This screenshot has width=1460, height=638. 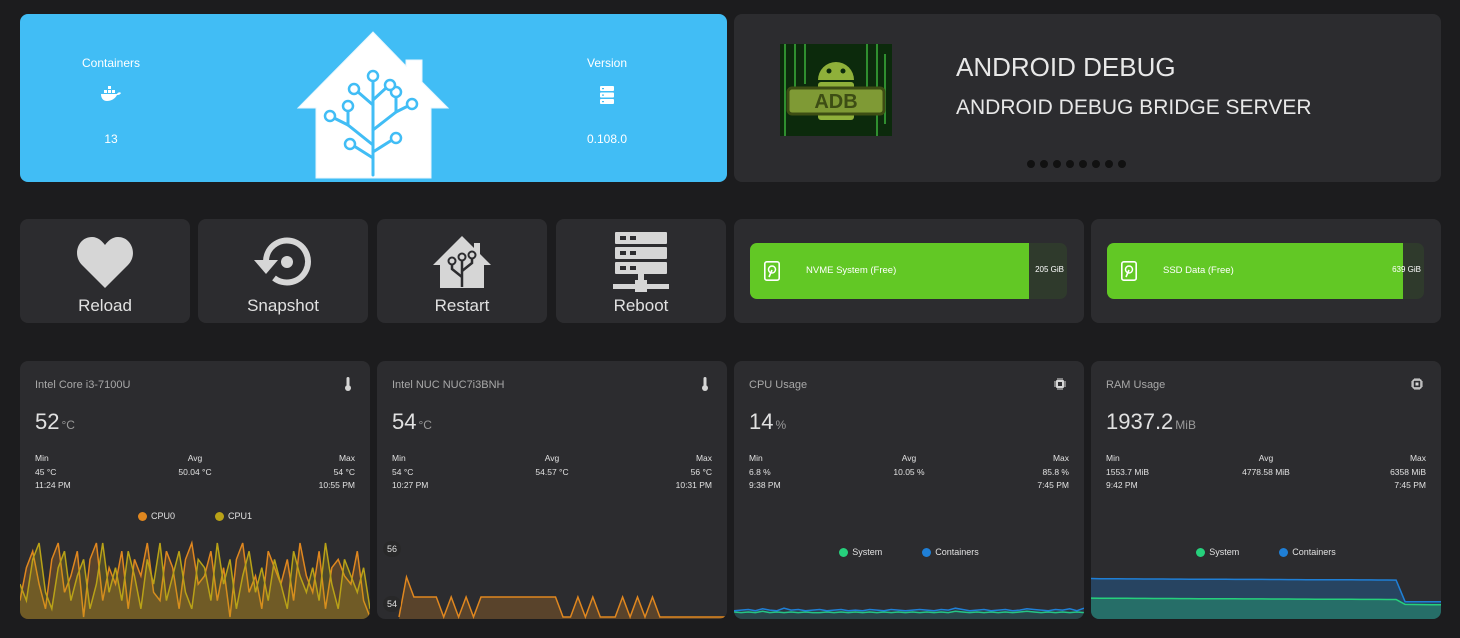 I want to click on restart-button: Restart, so click(x=462, y=271).